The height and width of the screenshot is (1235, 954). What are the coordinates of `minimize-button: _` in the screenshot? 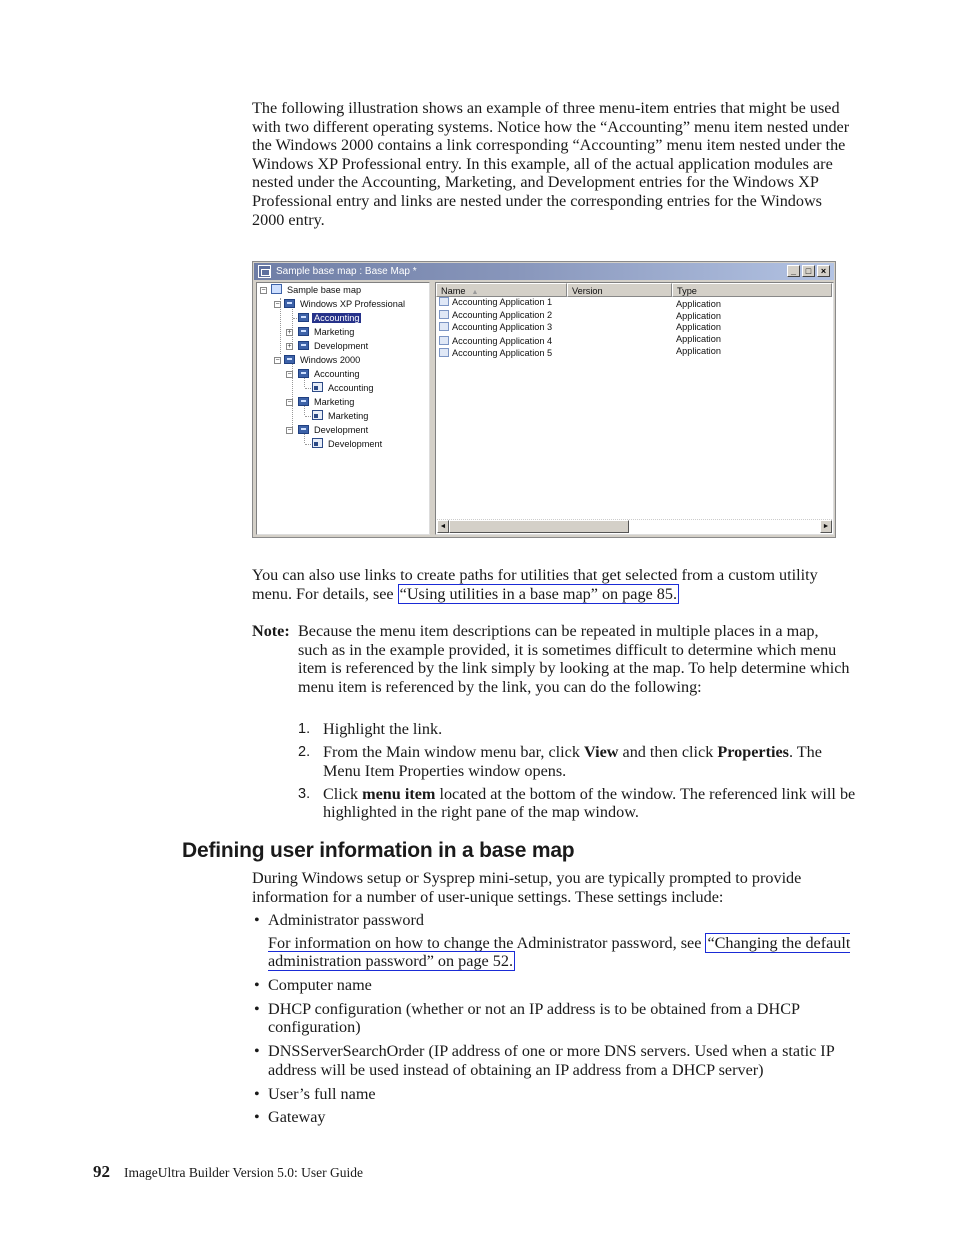 It's located at (793, 271).